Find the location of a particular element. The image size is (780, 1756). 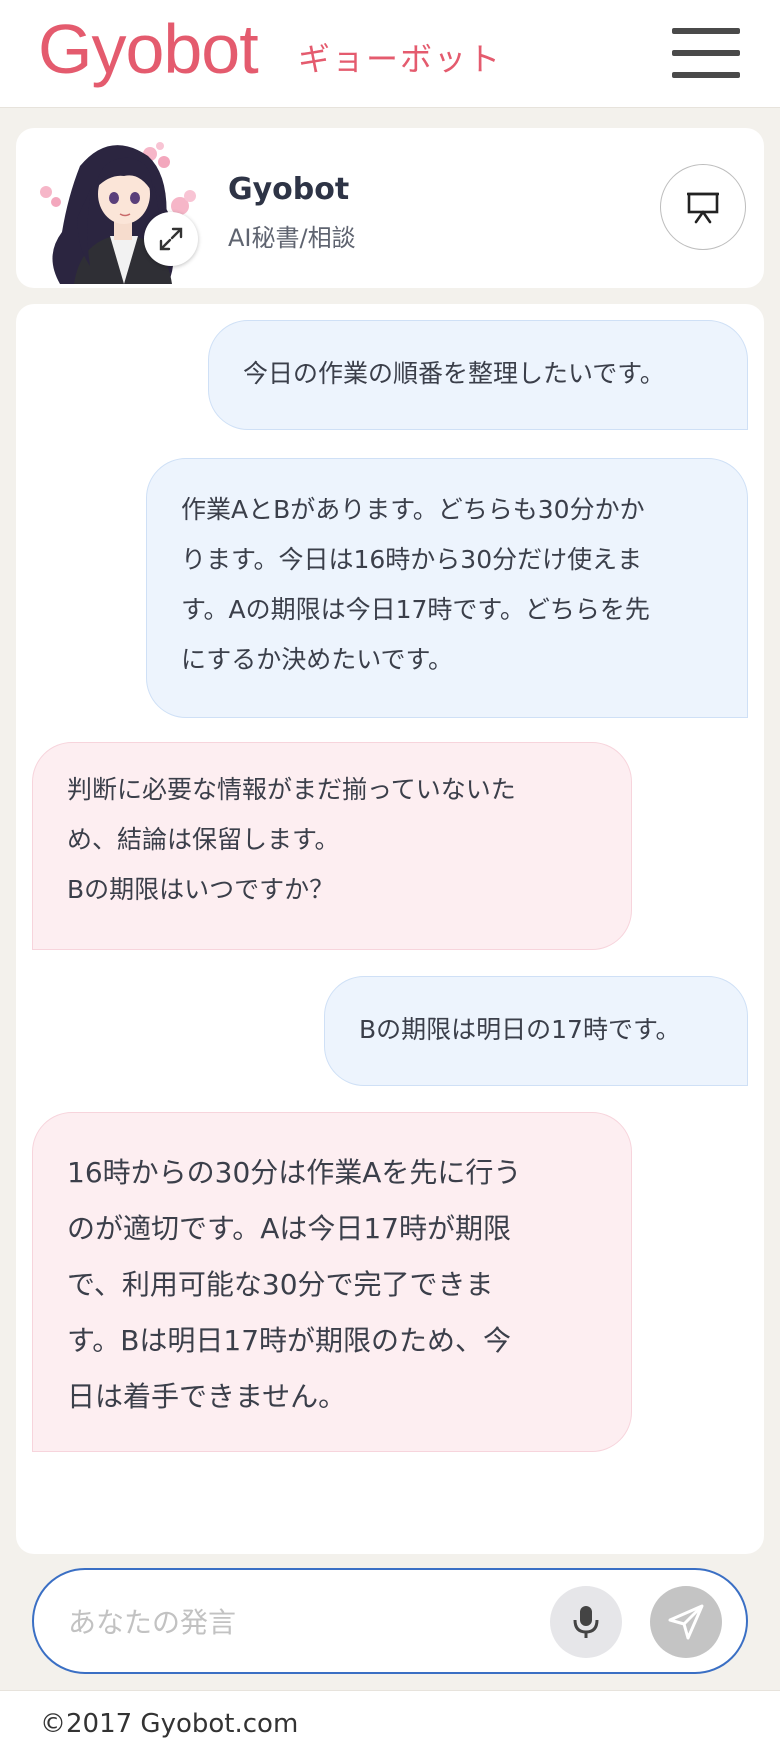

user-message: Bの期限は明日の17時です。 is located at coordinates (536, 1031).